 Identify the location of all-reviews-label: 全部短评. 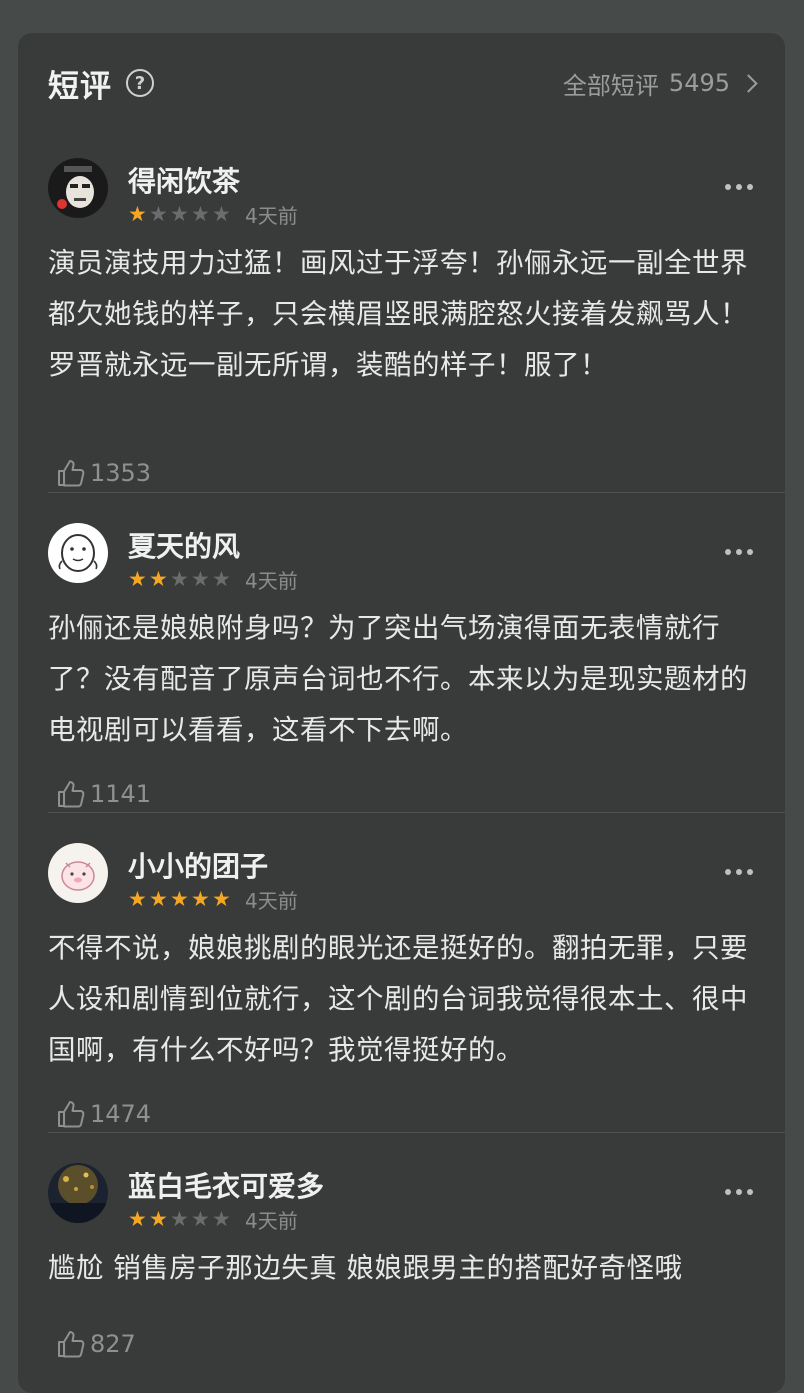
(610, 85).